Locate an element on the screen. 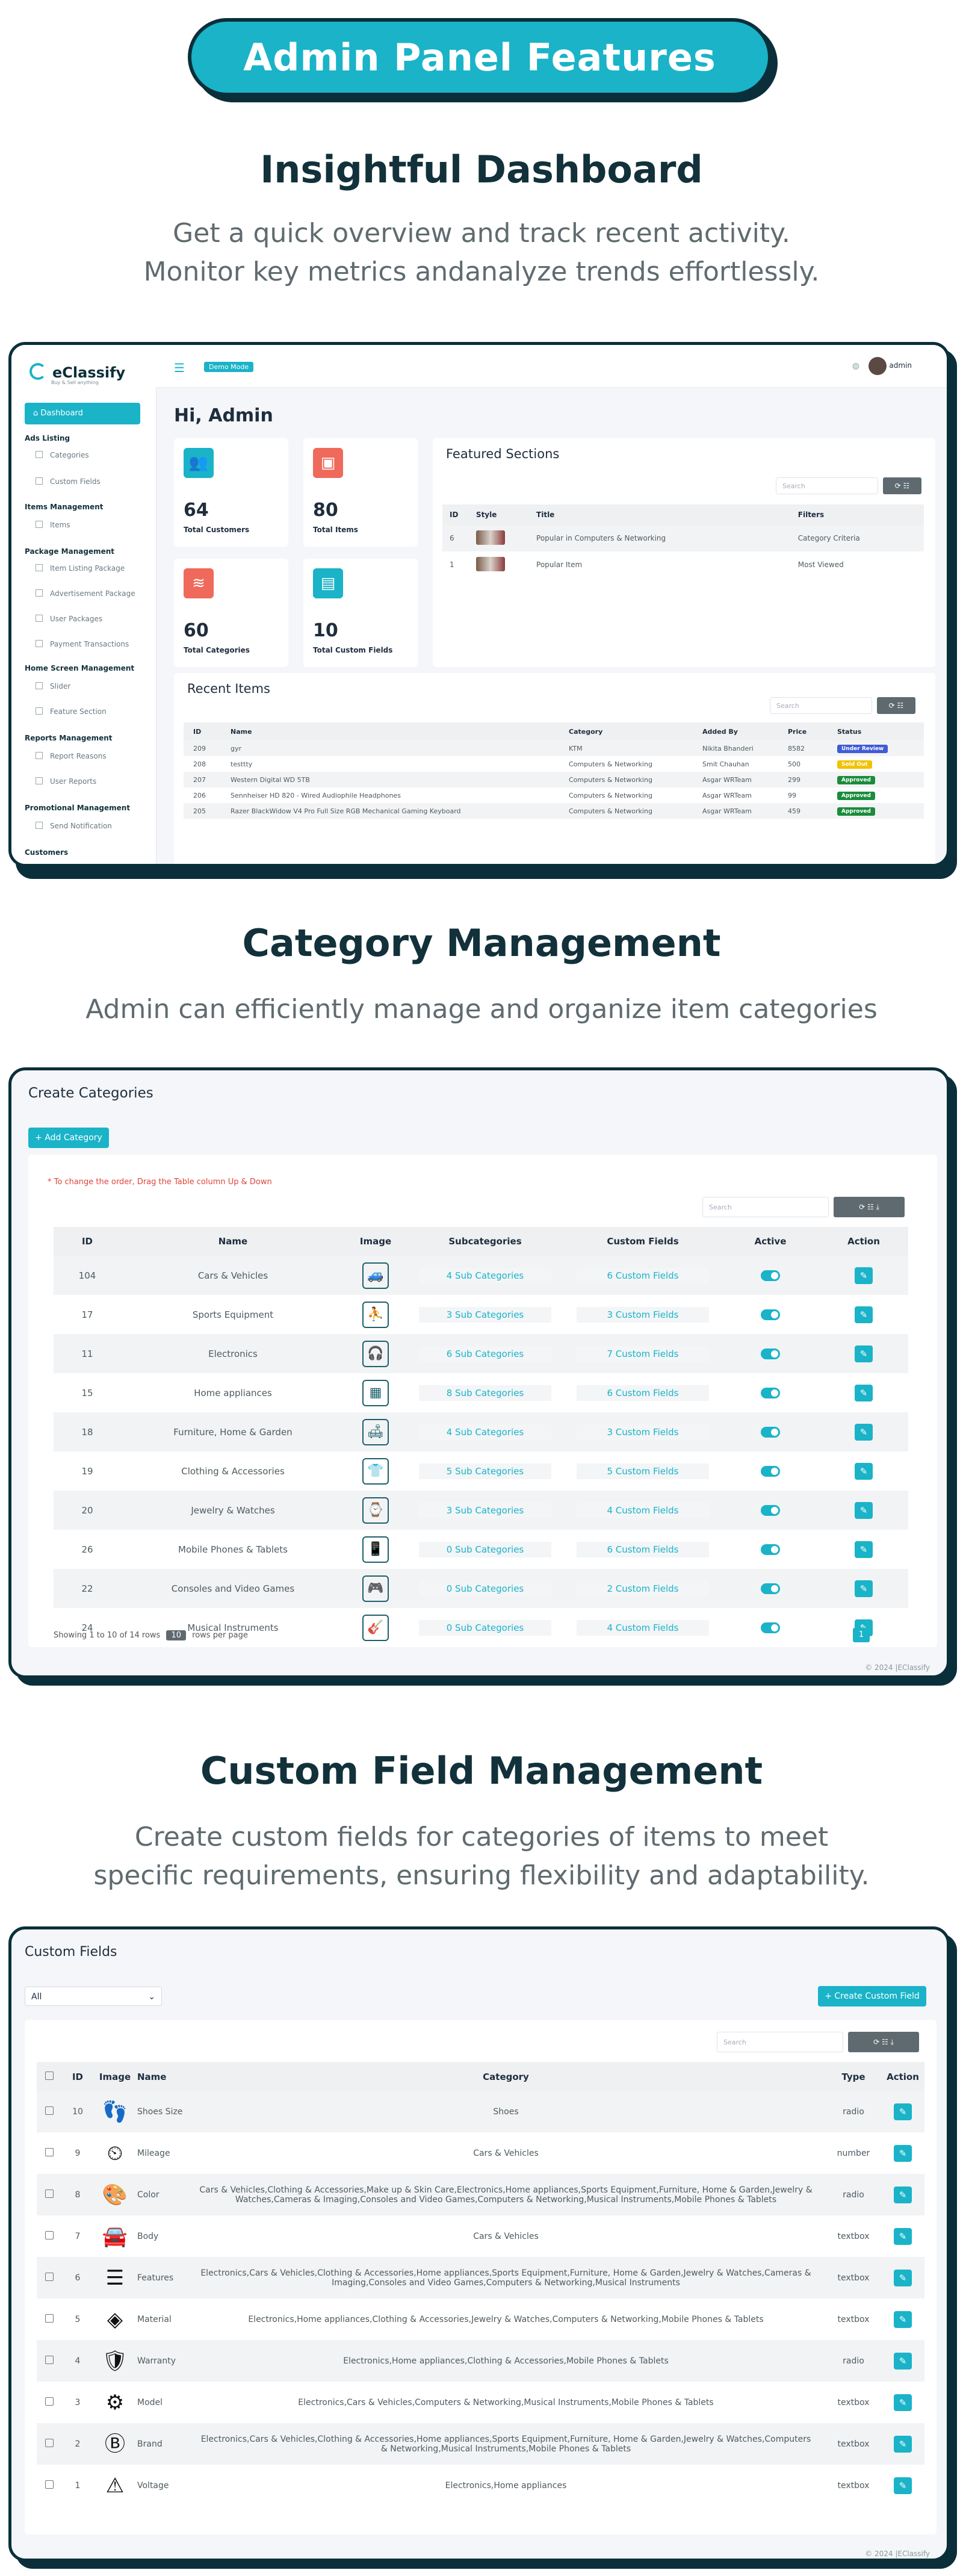 The width and height of the screenshot is (963, 2576). sidebar-item-dashboard: ⌂ Dashboard is located at coordinates (82, 413).